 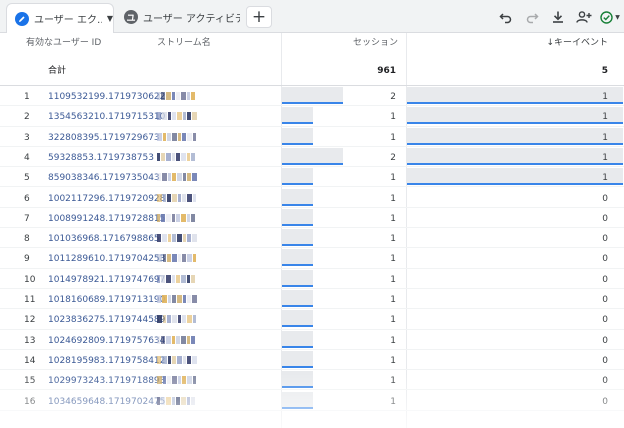 I want to click on toolbar: ▼, so click(x=558, y=17).